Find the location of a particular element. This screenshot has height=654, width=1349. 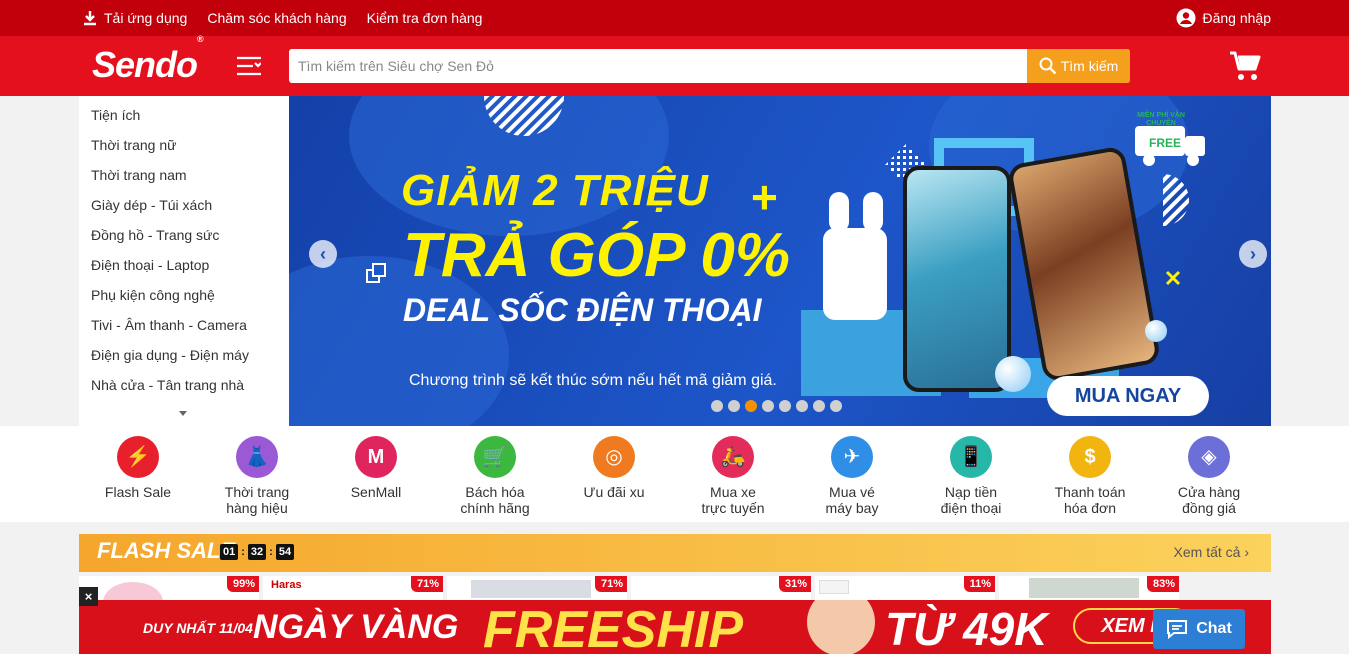

bubble-decor is located at coordinates (1013, 374).